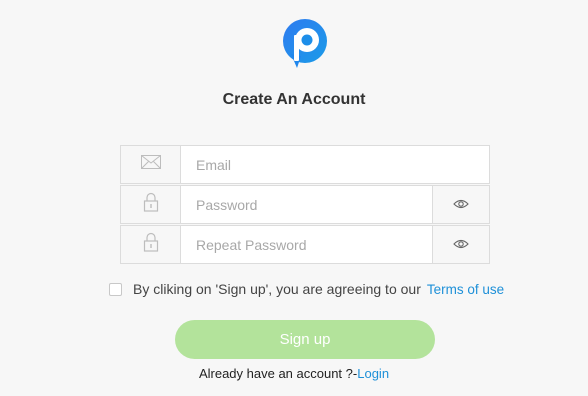 The height and width of the screenshot is (396, 588). I want to click on password-input, so click(314, 204).